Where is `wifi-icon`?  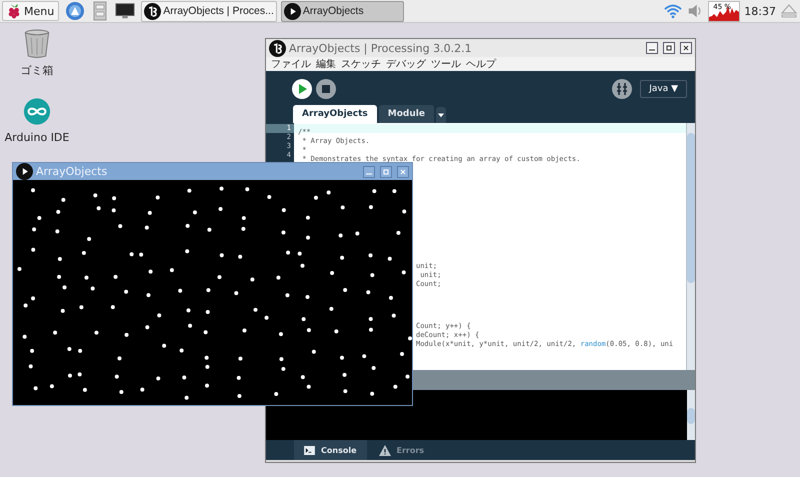
wifi-icon is located at coordinates (673, 11).